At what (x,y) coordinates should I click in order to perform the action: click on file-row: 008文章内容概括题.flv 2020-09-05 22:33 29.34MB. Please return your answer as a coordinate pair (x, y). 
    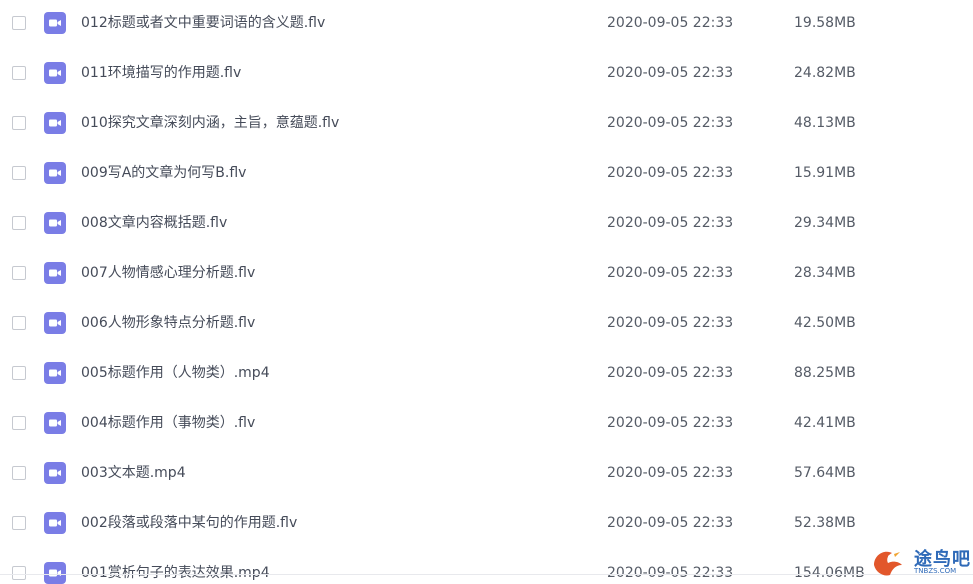
    Looking at the image, I should click on (486, 225).